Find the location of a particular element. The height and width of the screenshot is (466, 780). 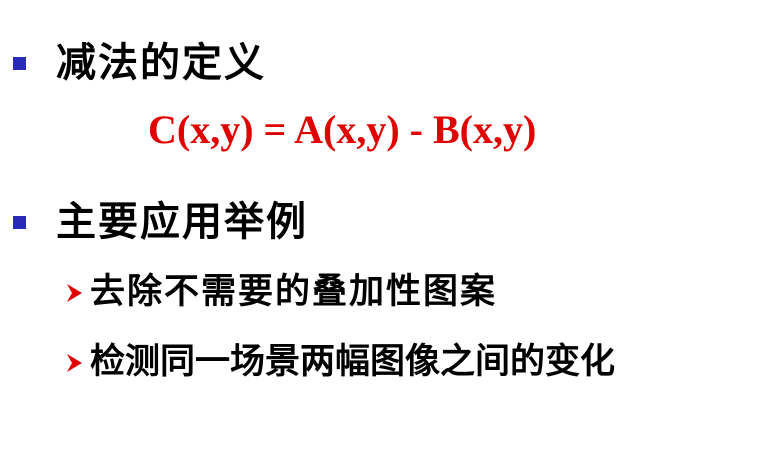

bullet-subtraction-definition: 减法的定义 is located at coordinates (139, 63).